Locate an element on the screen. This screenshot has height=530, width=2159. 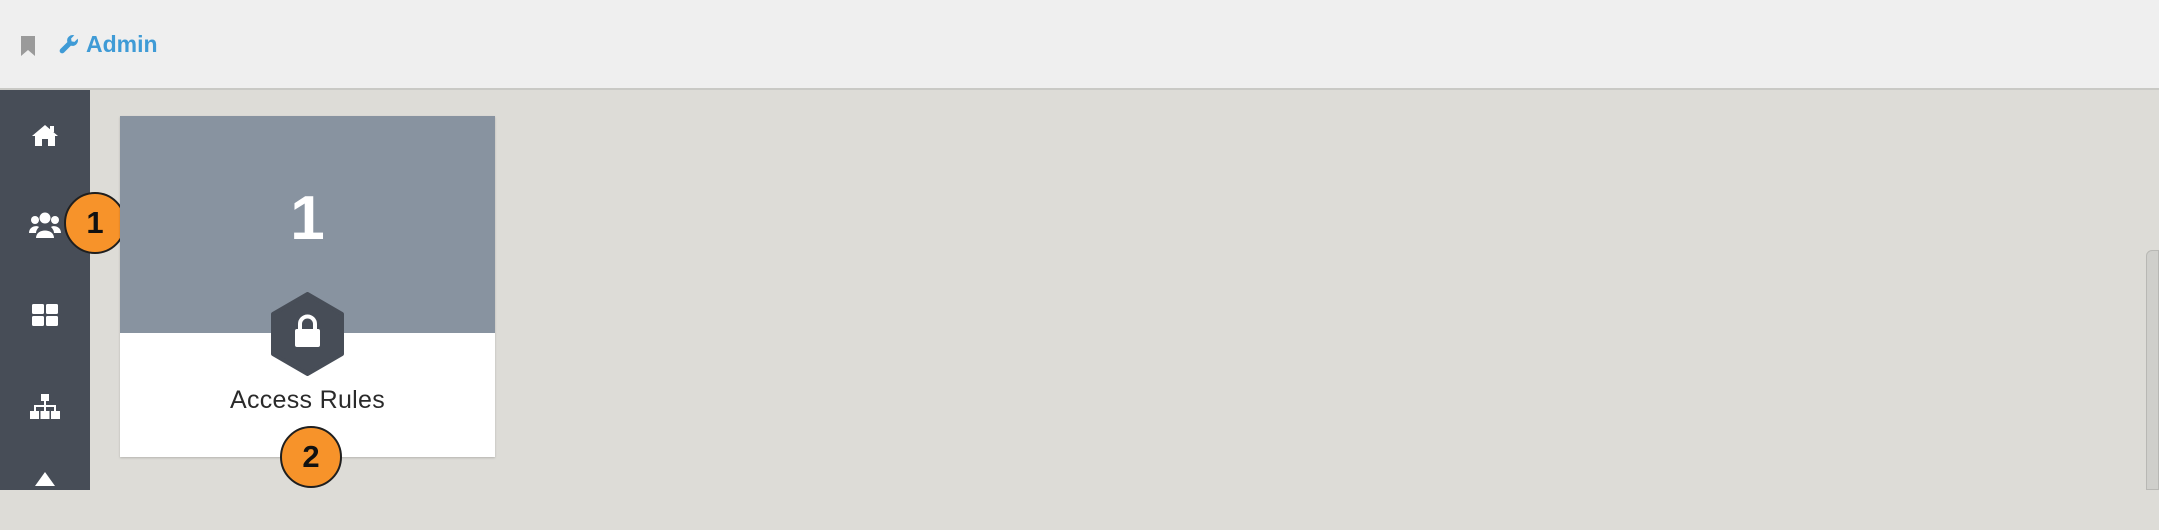
lock-icon is located at coordinates (307, 334).